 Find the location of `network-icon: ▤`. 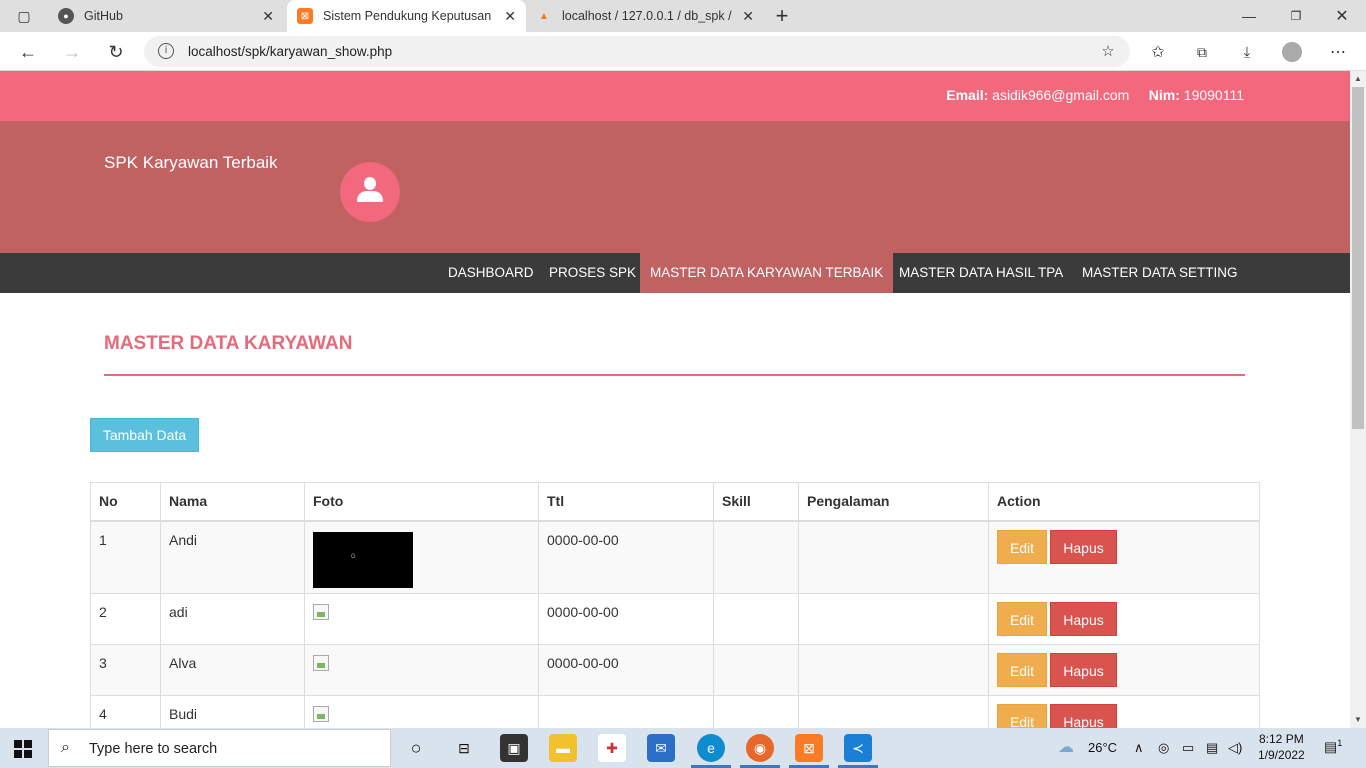

network-icon: ▤ is located at coordinates (1212, 748).